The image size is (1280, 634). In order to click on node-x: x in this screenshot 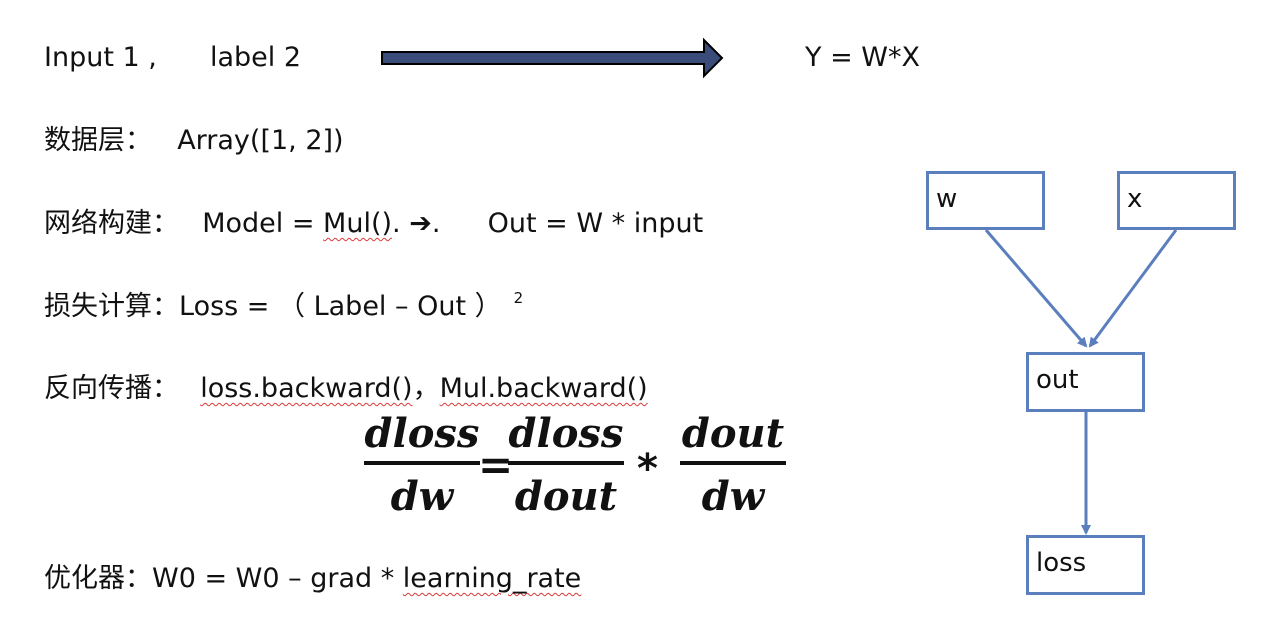, I will do `click(1176, 200)`.